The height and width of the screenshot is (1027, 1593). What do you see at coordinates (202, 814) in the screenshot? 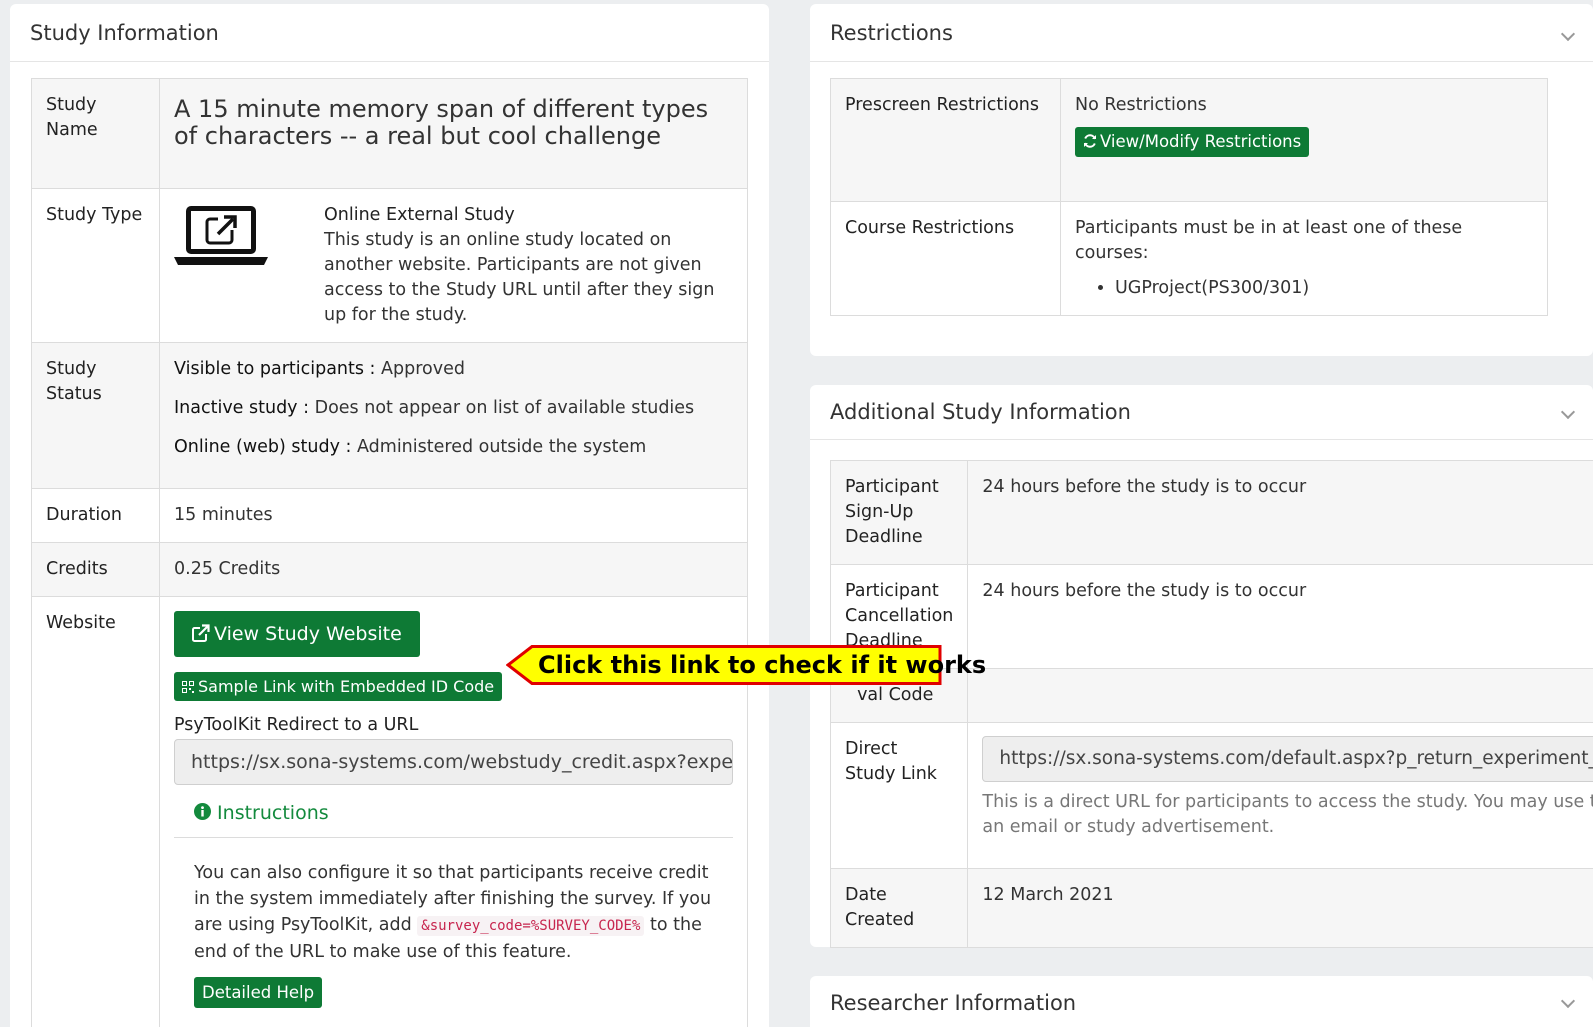
I see `info-circle-icon` at bounding box center [202, 814].